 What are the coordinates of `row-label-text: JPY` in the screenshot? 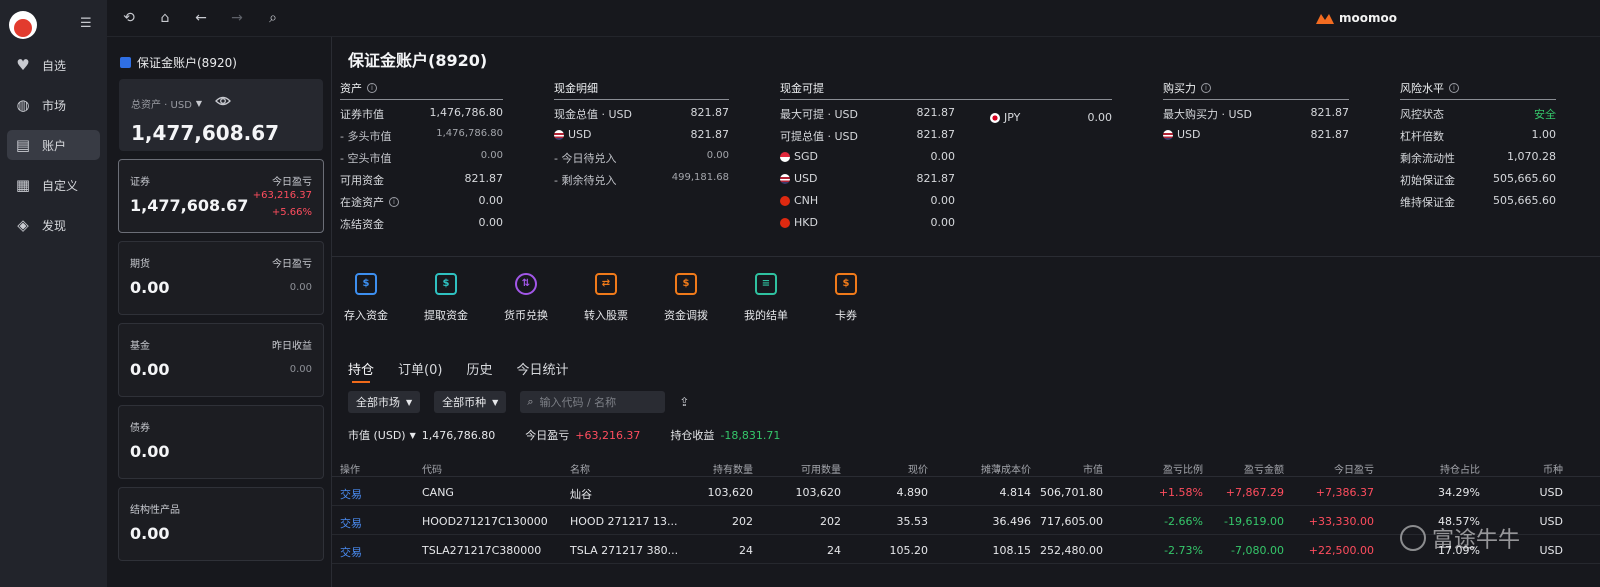 It's located at (1012, 117).